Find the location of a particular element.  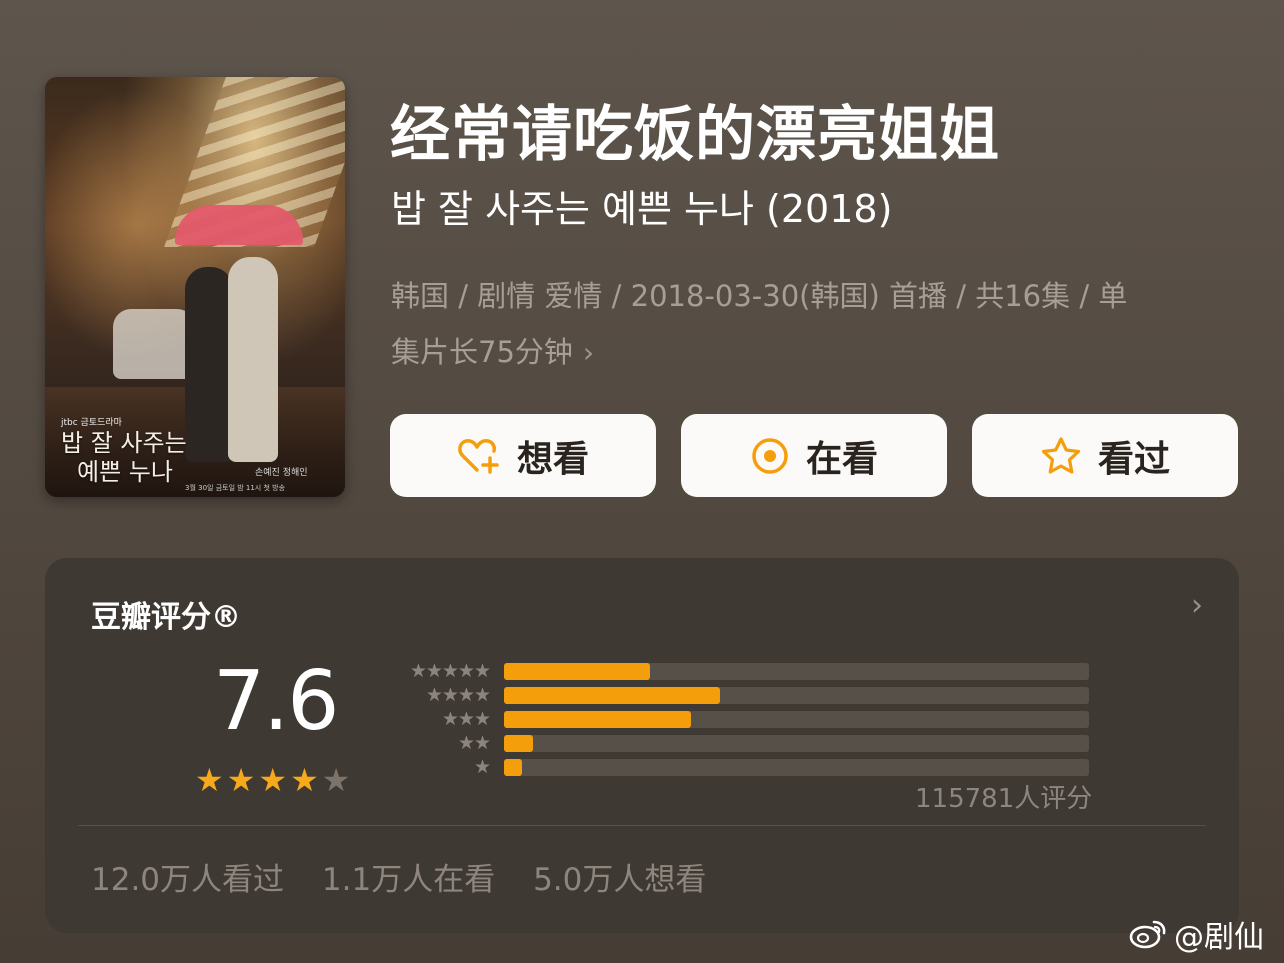

watermark-text: @剧仙 is located at coordinates (1219, 937).